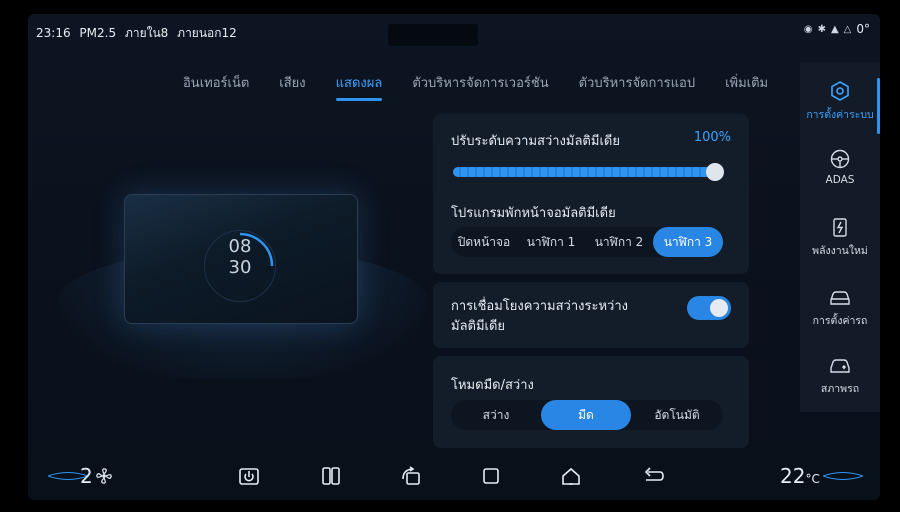 The height and width of the screenshot is (512, 900). I want to click on brightness-link-label-2: มัลติมีเดีย, so click(478, 326).